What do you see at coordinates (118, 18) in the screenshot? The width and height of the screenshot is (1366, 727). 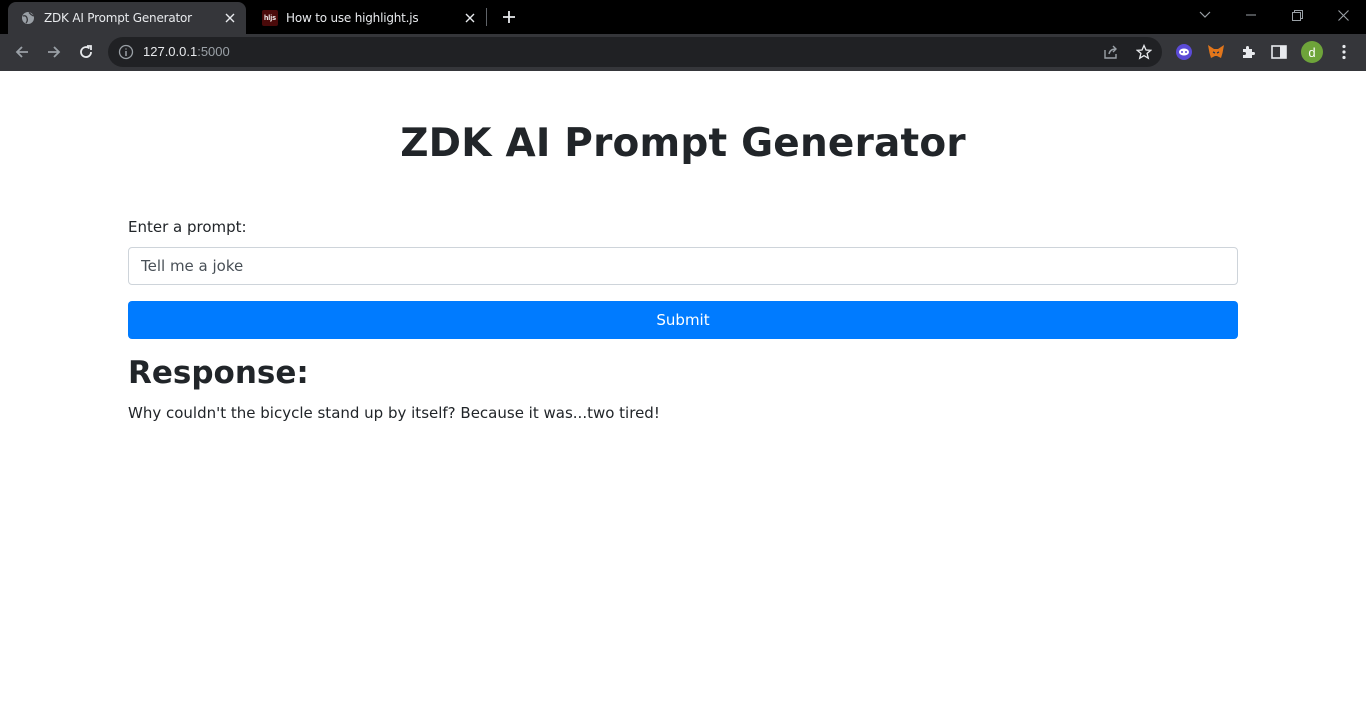 I see `tab-title: ZDK AI Prompt Generator` at bounding box center [118, 18].